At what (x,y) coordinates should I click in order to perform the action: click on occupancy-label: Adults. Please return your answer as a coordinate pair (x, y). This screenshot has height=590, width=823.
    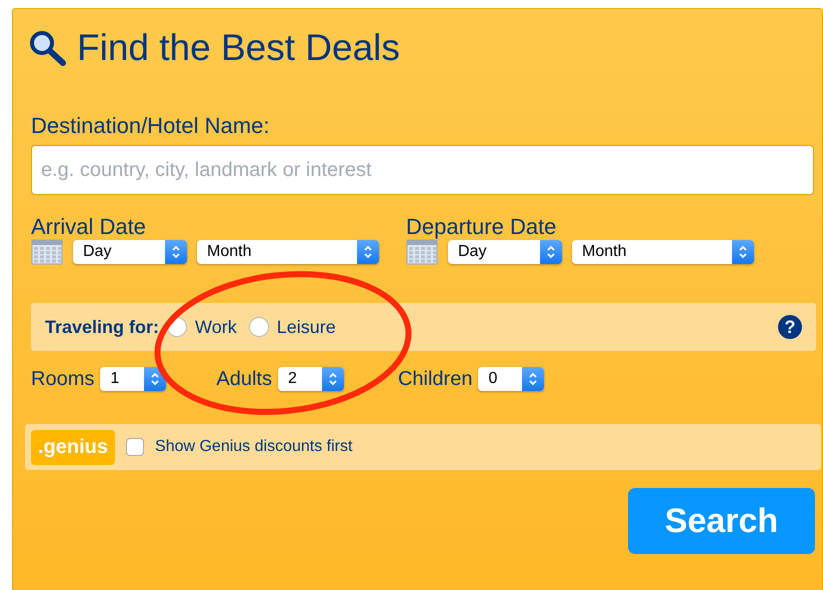
    Looking at the image, I should click on (244, 379).